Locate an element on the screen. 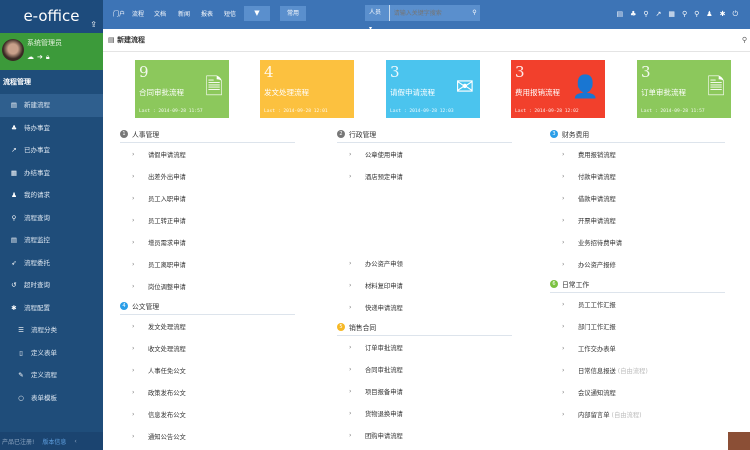  nav-item: 短信 is located at coordinates (230, 14).